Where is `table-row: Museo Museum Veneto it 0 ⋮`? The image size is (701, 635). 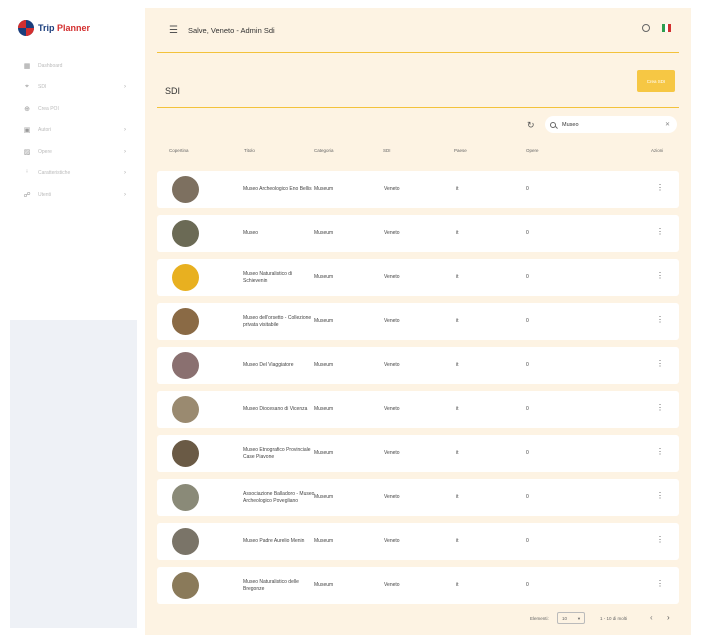 table-row: Museo Museum Veneto it 0 ⋮ is located at coordinates (418, 233).